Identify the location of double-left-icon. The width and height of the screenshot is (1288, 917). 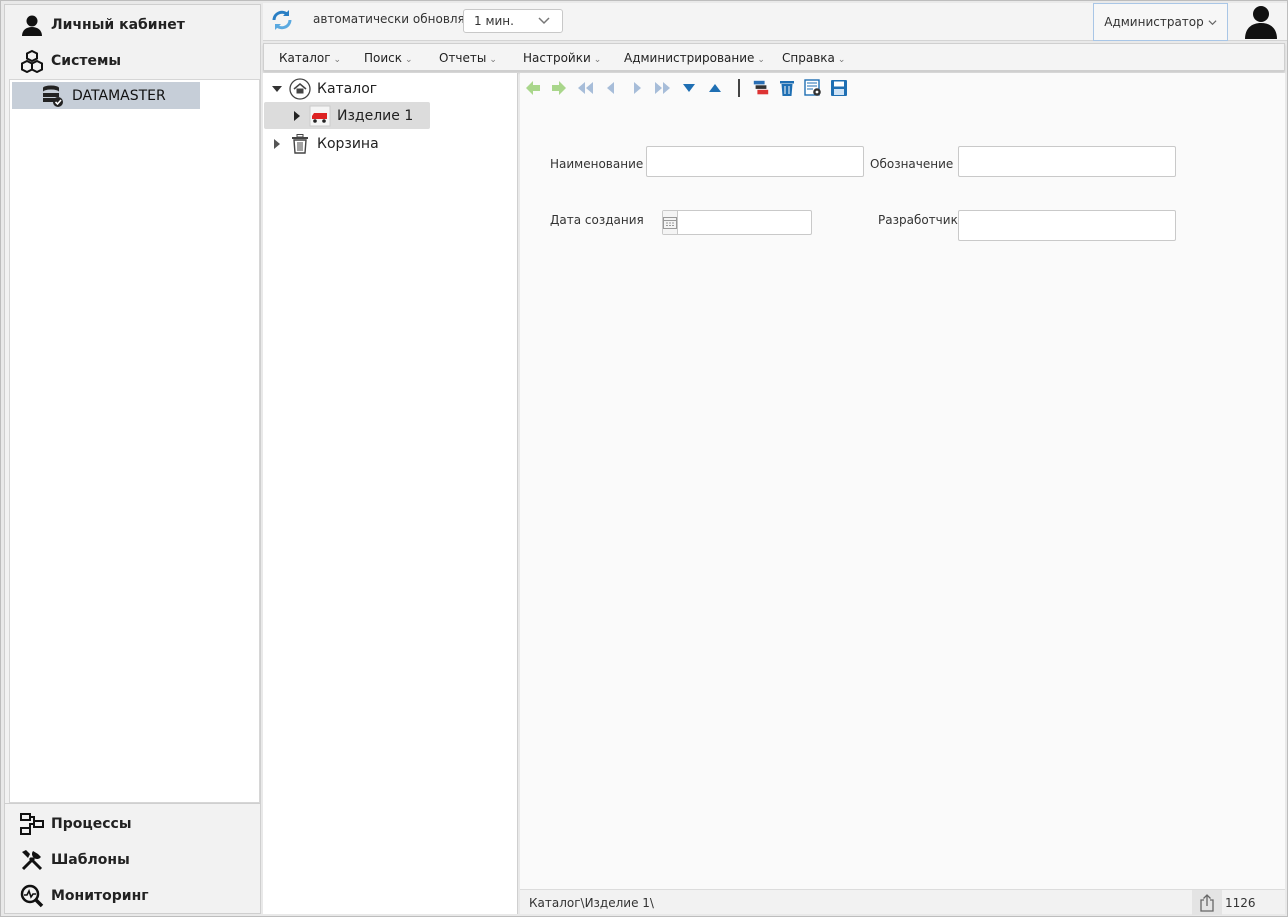
(585, 88).